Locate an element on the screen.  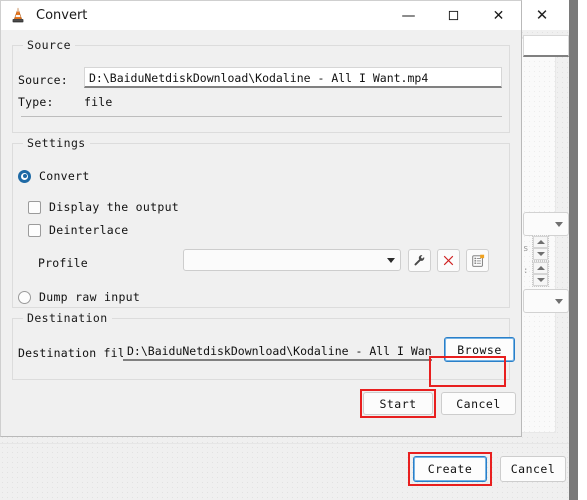
create-button: Create is located at coordinates (450, 469).